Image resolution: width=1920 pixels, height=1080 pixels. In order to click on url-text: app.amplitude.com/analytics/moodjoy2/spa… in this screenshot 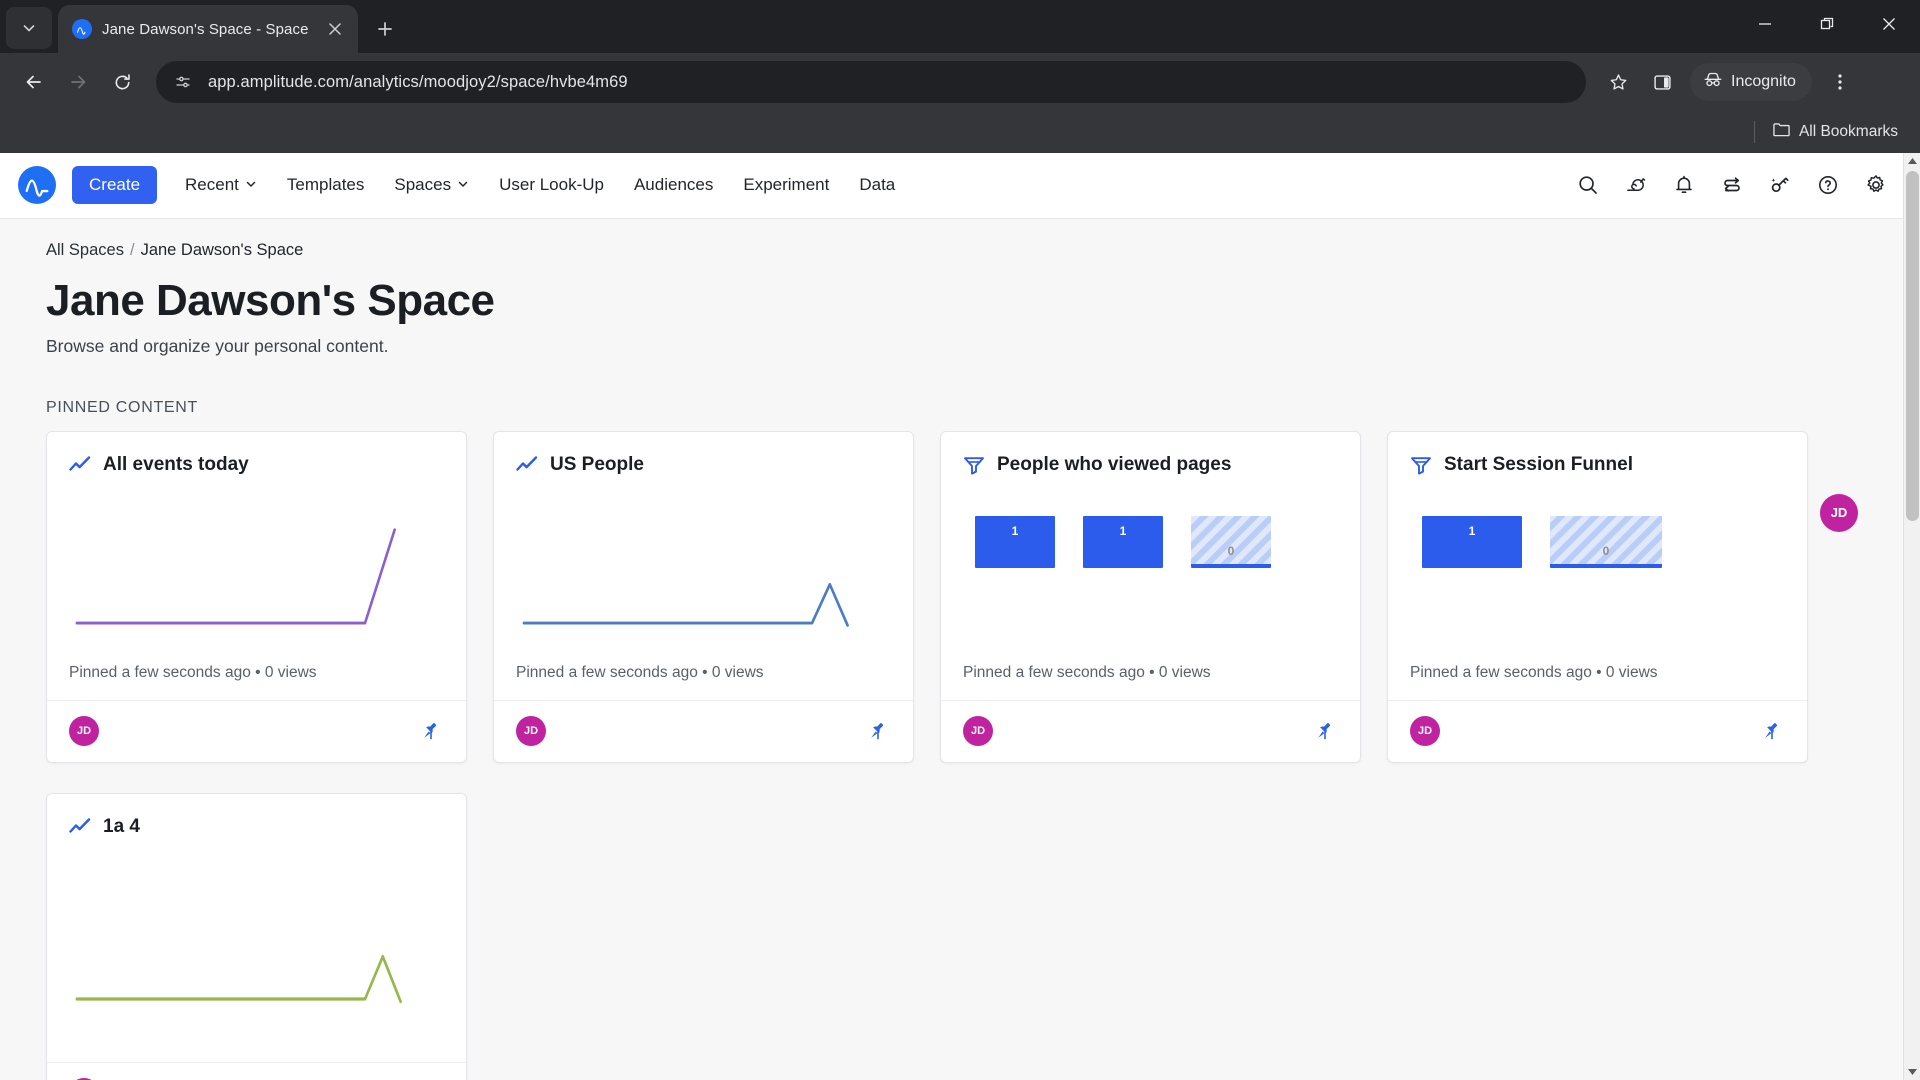, I will do `click(418, 81)`.